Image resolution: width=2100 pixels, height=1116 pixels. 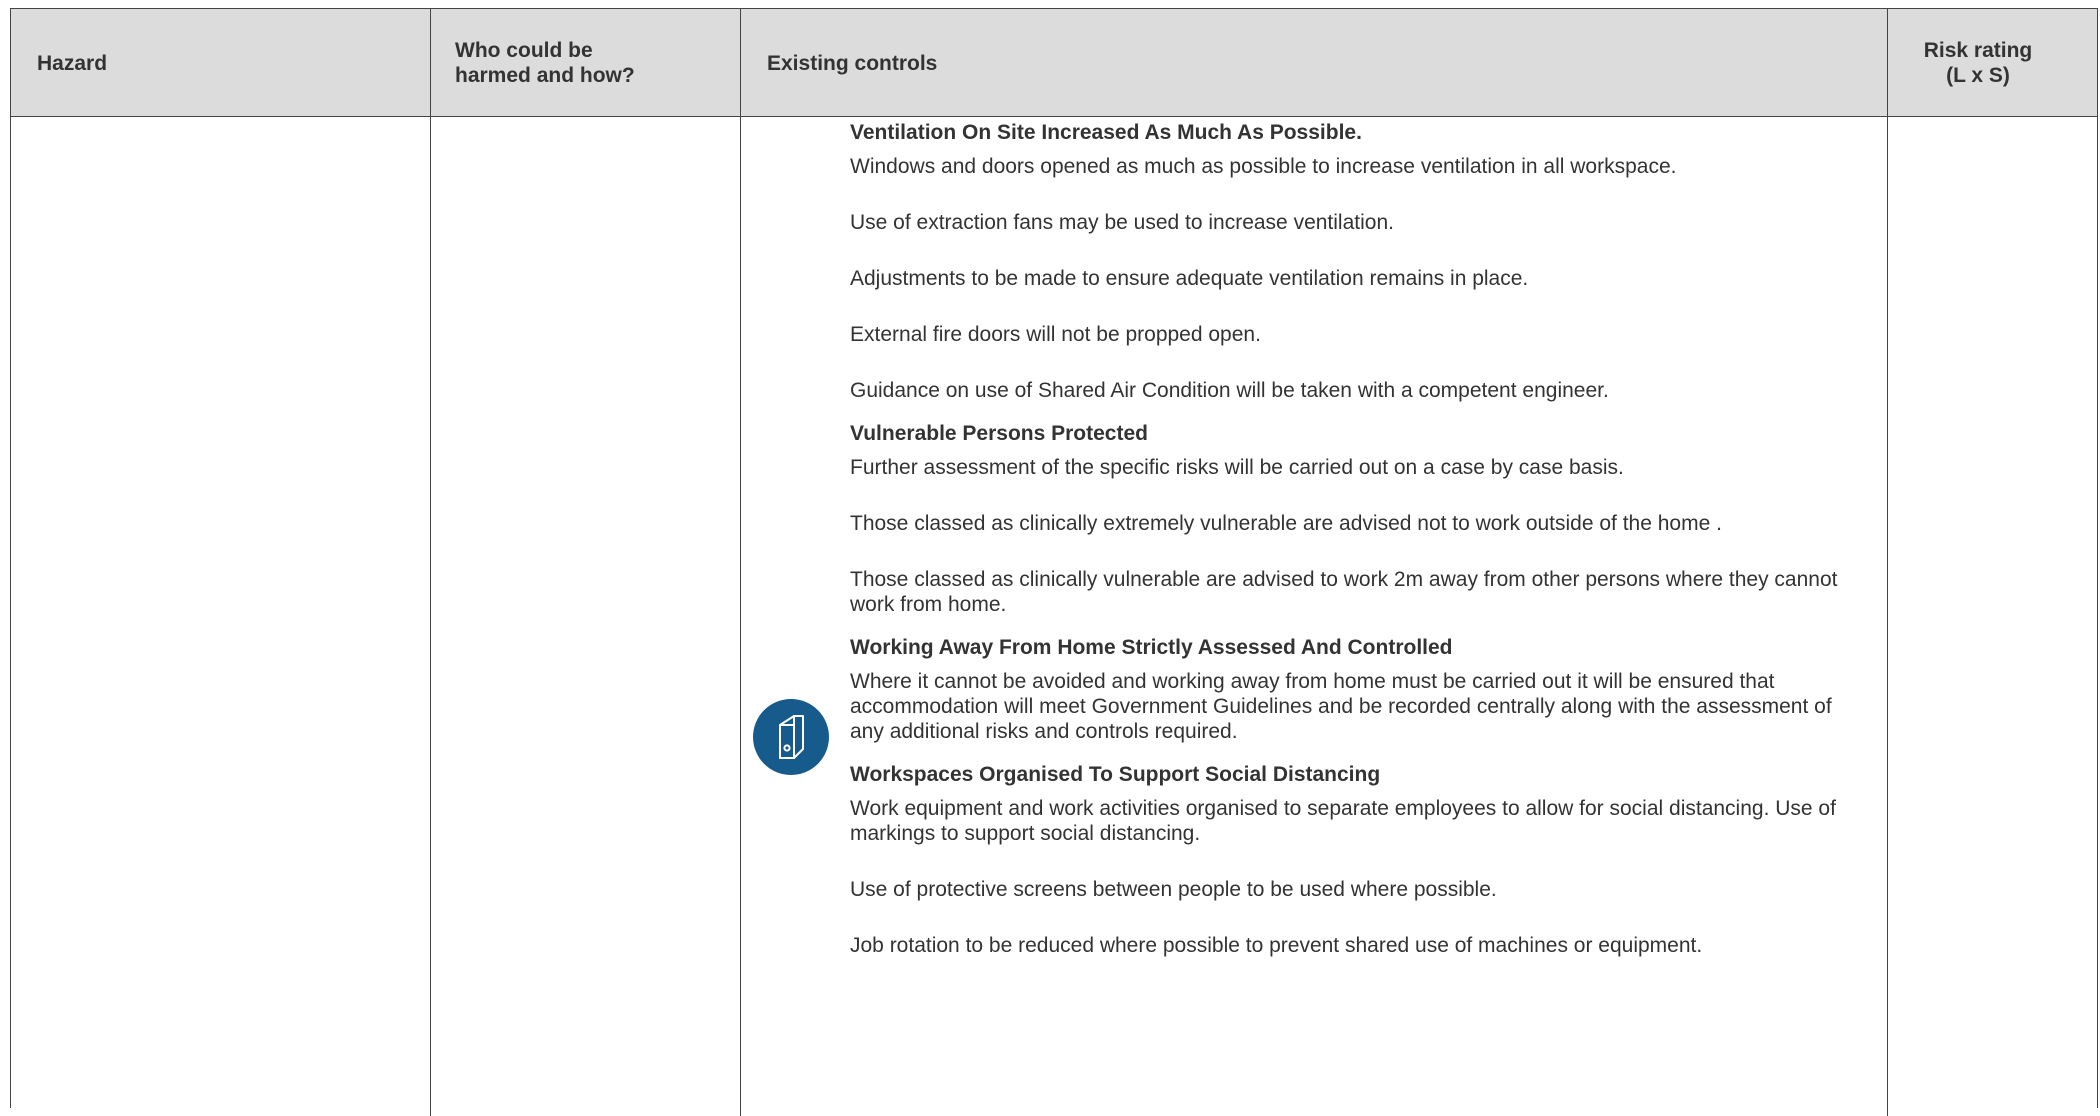 I want to click on header-risk-line2: (L x S), so click(x=1978, y=75).